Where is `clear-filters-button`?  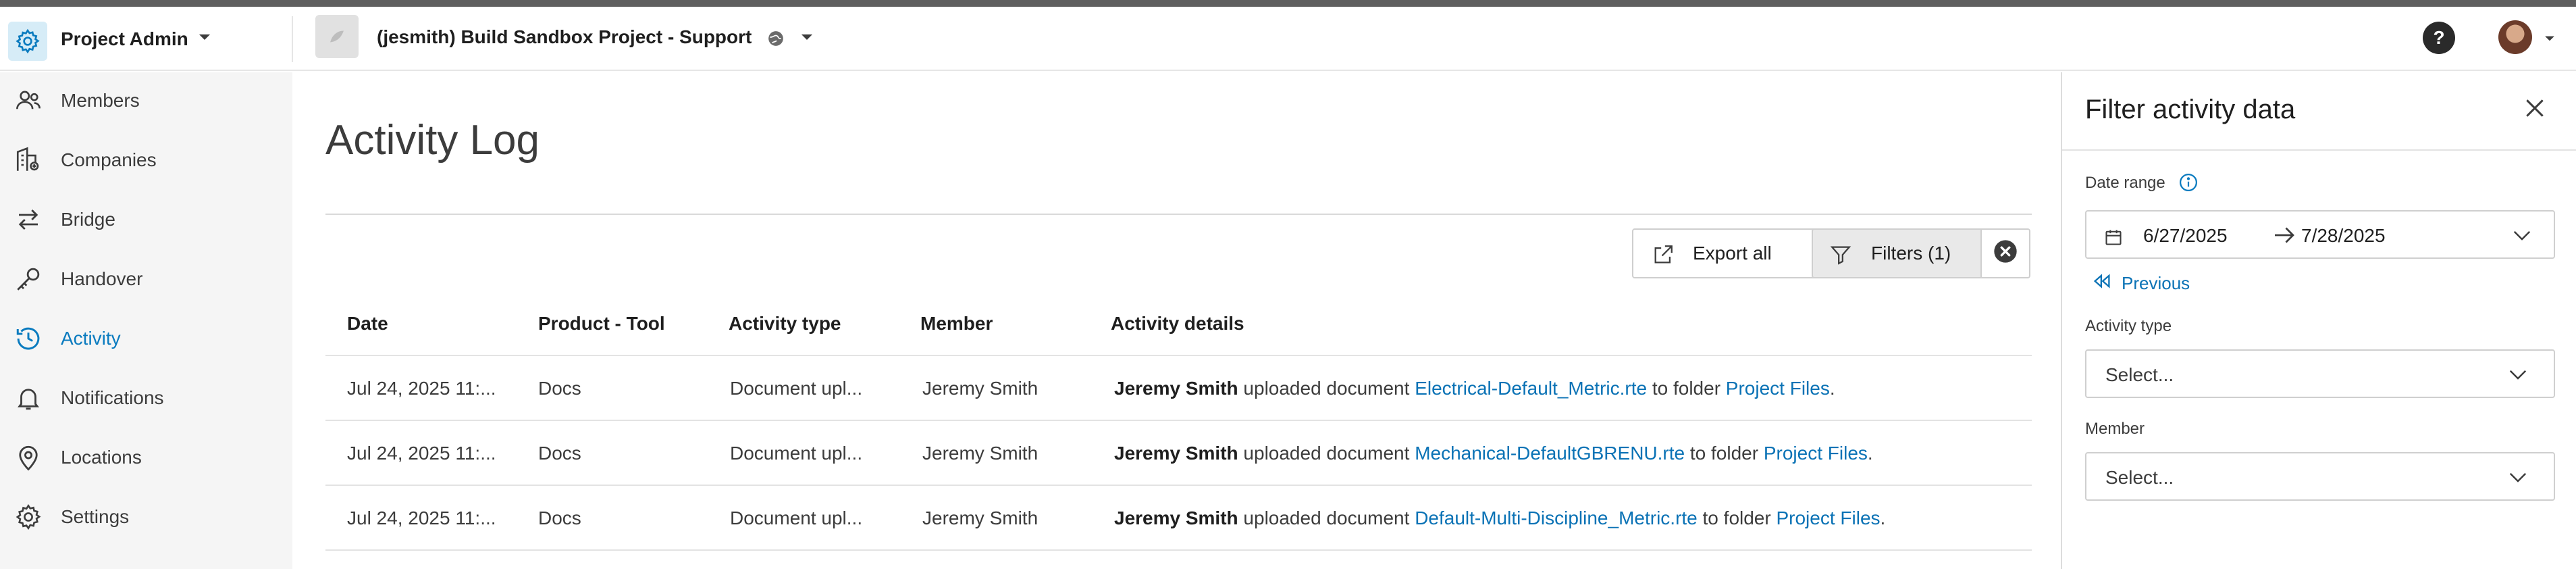 clear-filters-button is located at coordinates (2005, 253).